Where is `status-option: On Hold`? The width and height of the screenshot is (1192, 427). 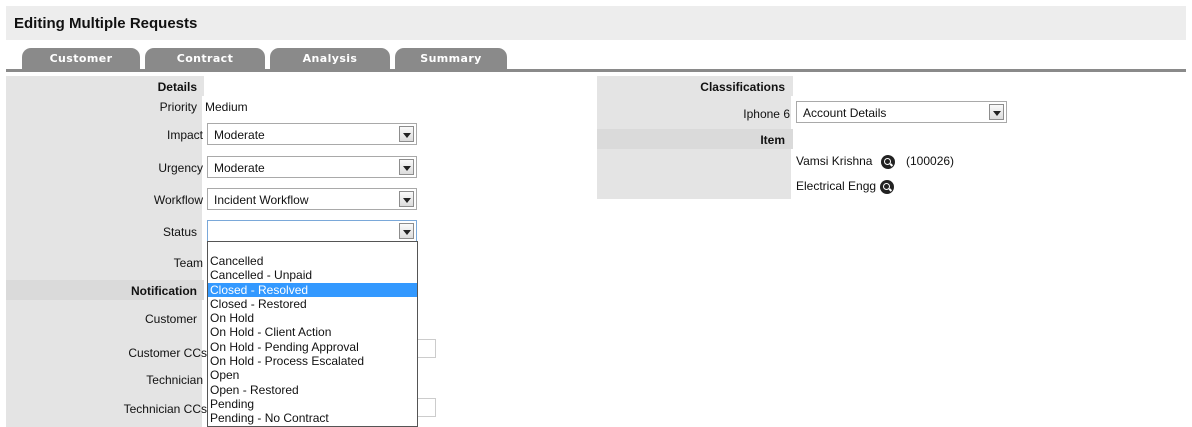
status-option: On Hold is located at coordinates (312, 318).